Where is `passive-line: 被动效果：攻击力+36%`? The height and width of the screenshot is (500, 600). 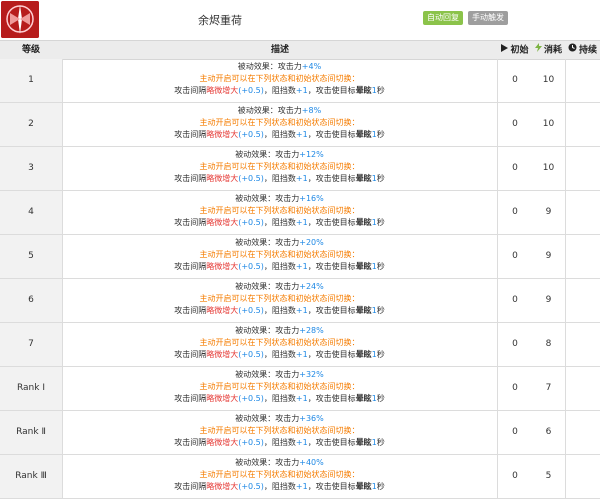
passive-line: 被动效果：攻击力+36% is located at coordinates (279, 418).